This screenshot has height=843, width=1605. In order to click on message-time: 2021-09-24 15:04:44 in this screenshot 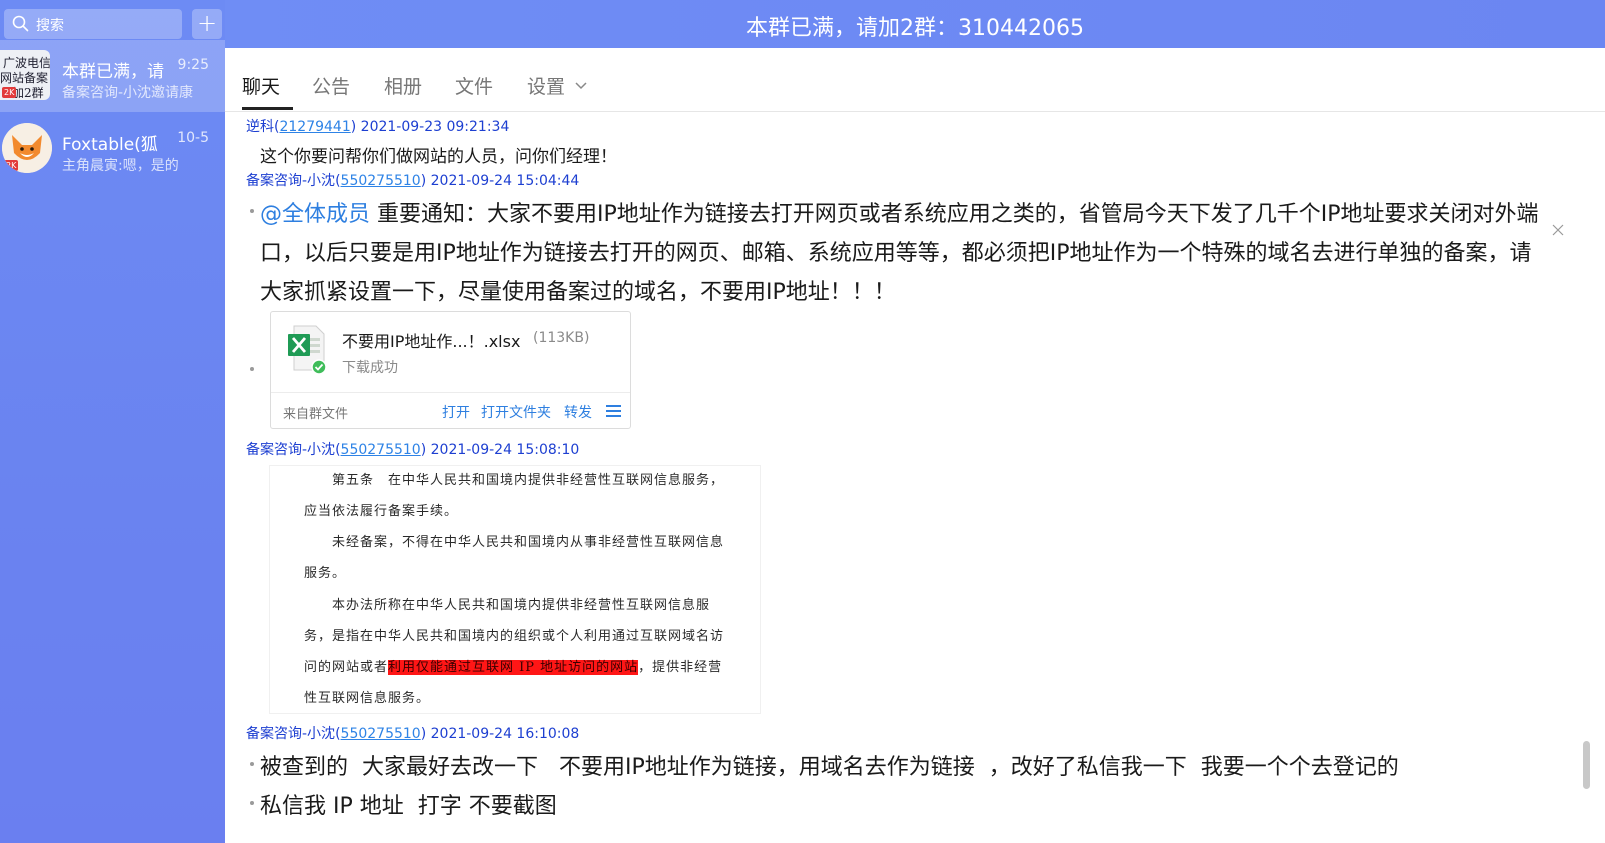, I will do `click(505, 181)`.